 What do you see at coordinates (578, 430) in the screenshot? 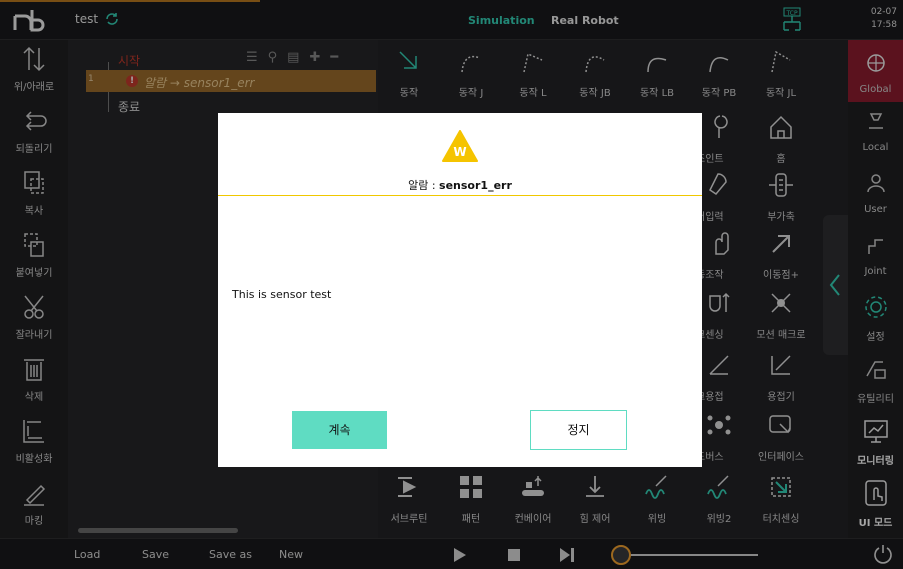
I see `stop-button: 정지` at bounding box center [578, 430].